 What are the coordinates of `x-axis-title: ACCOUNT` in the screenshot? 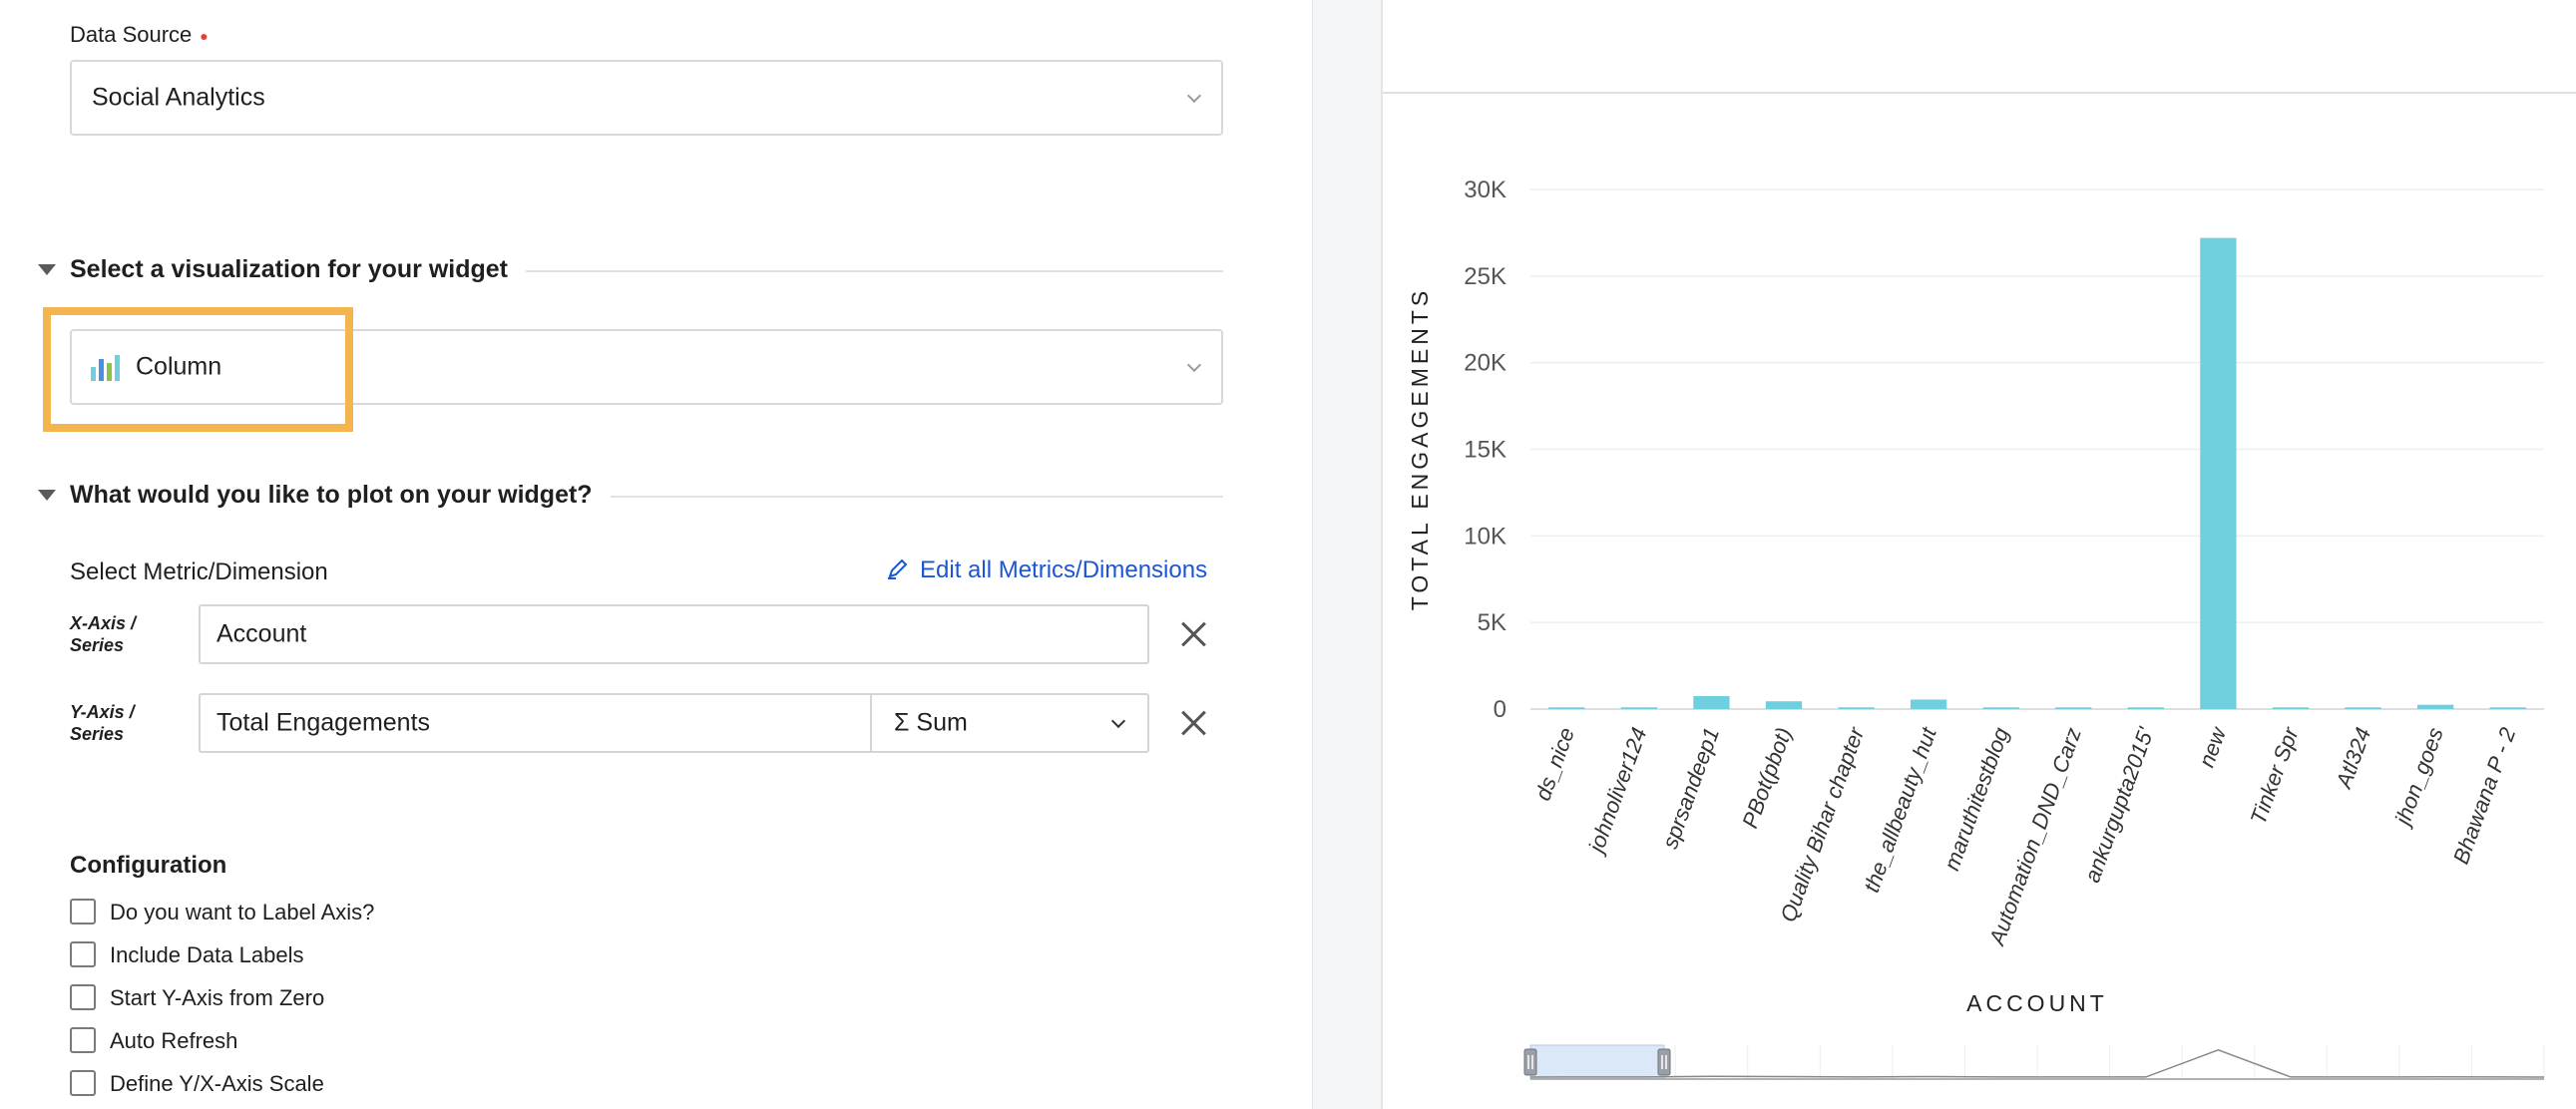 It's located at (2037, 1003).